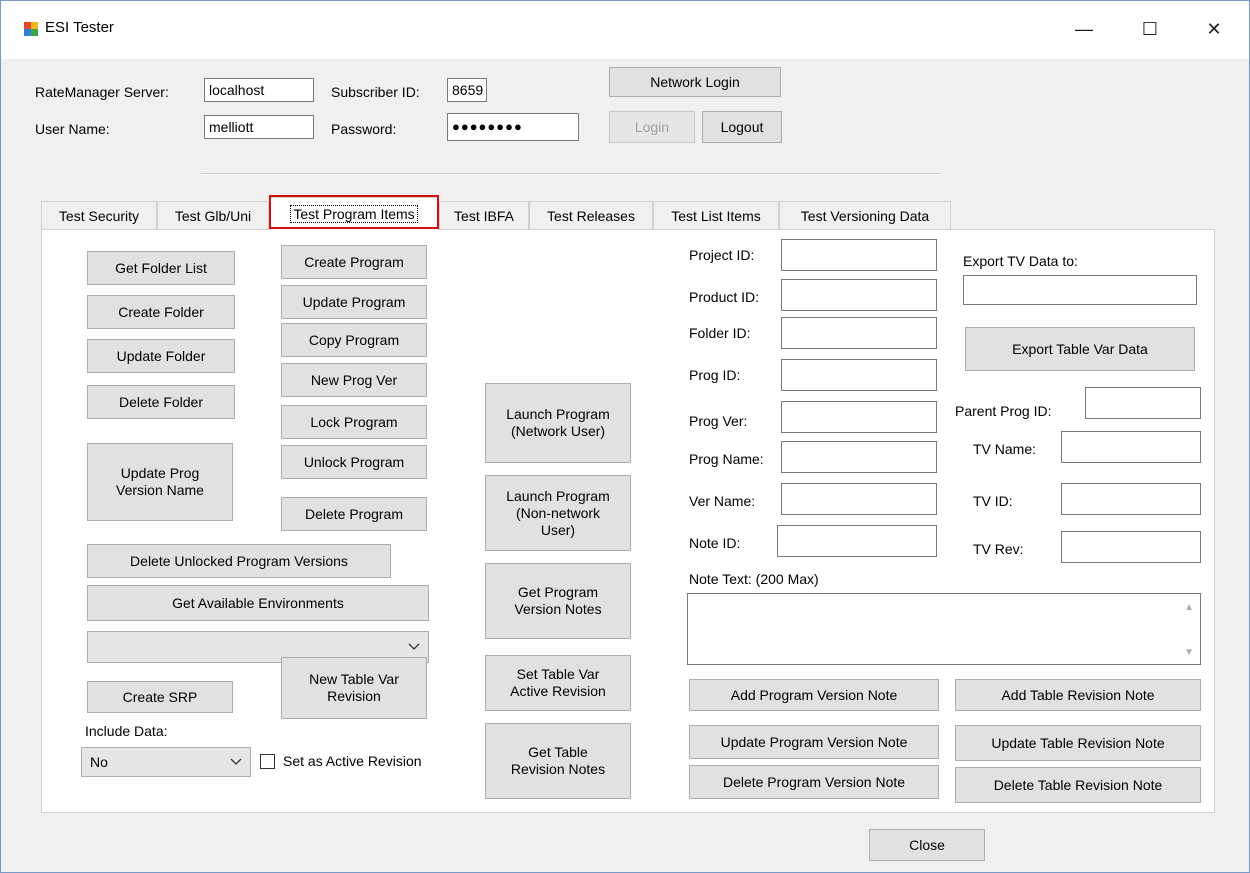  Describe the element at coordinates (161, 356) in the screenshot. I see `update-folder-button: Update Folder` at that location.